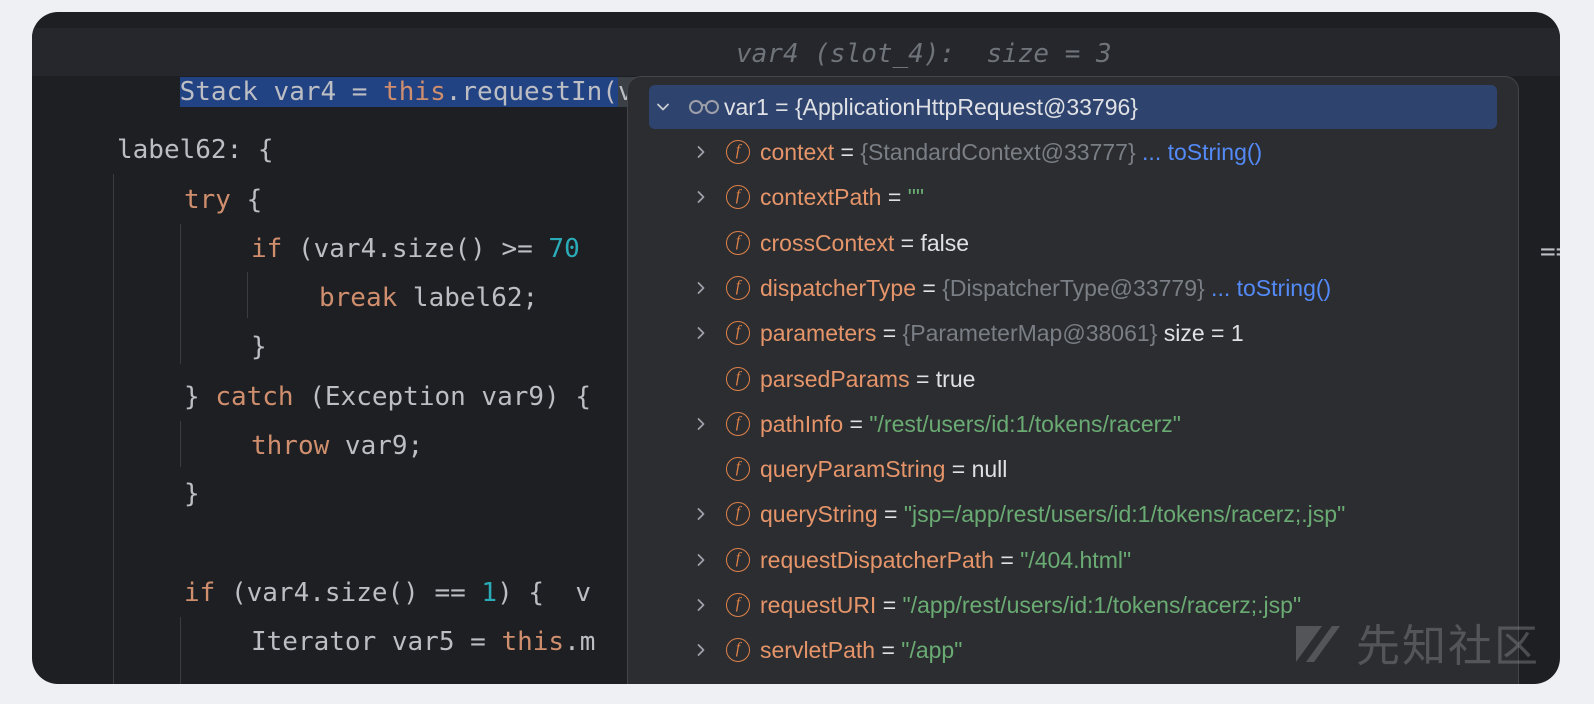 This screenshot has height=704, width=1594. I want to click on code-text: (var4.size() >=, so click(415, 249).